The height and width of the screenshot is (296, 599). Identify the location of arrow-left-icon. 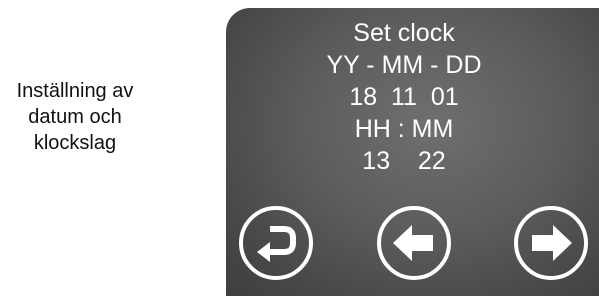
(413, 243).